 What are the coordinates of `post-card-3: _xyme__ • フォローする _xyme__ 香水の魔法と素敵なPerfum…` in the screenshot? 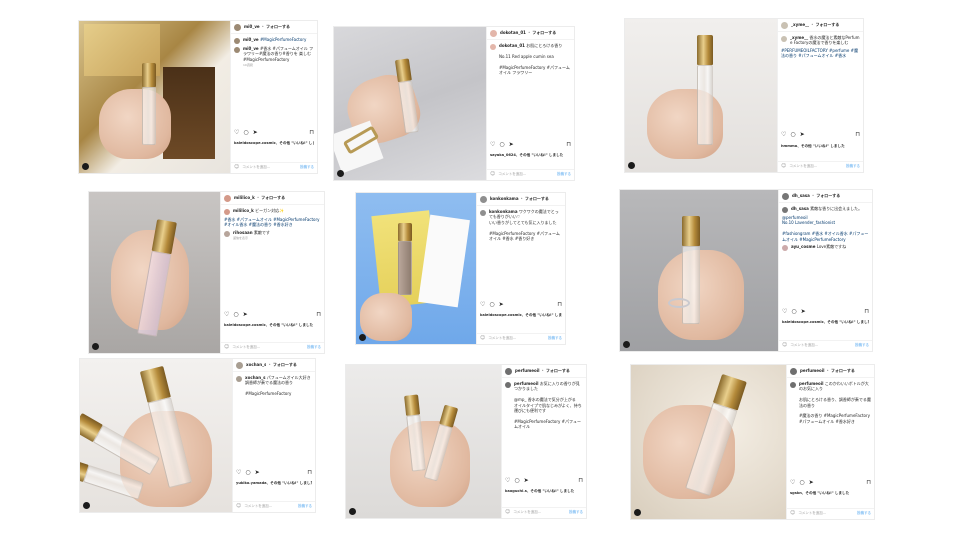 It's located at (744, 95).